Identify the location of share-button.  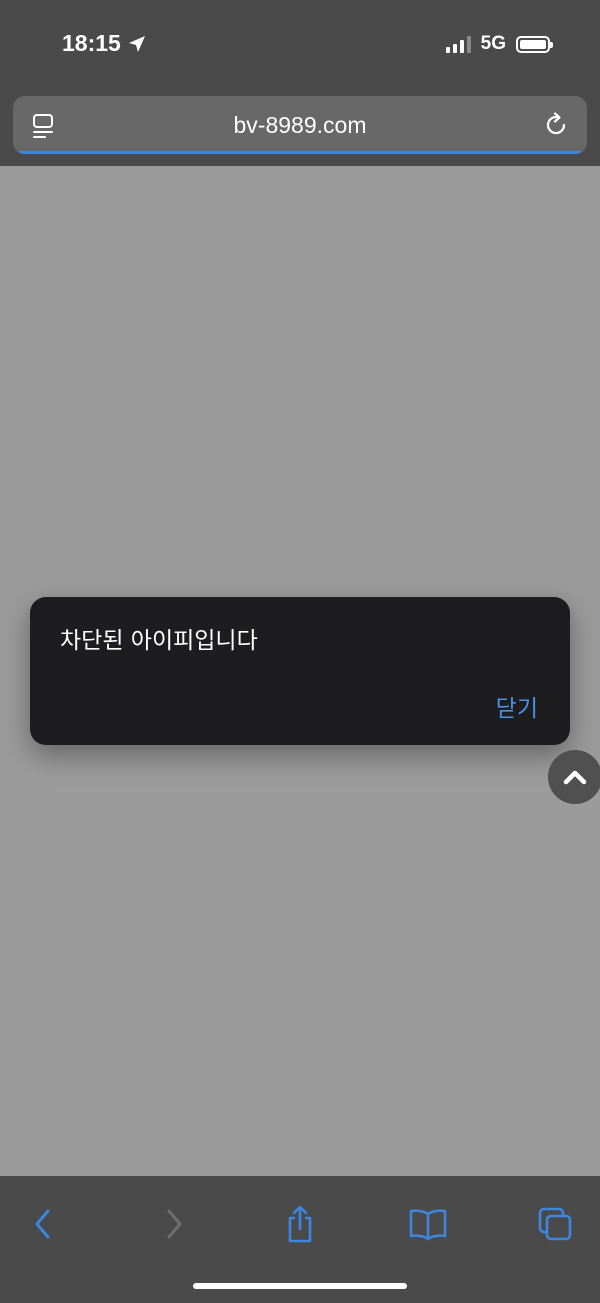
(300, 1224).